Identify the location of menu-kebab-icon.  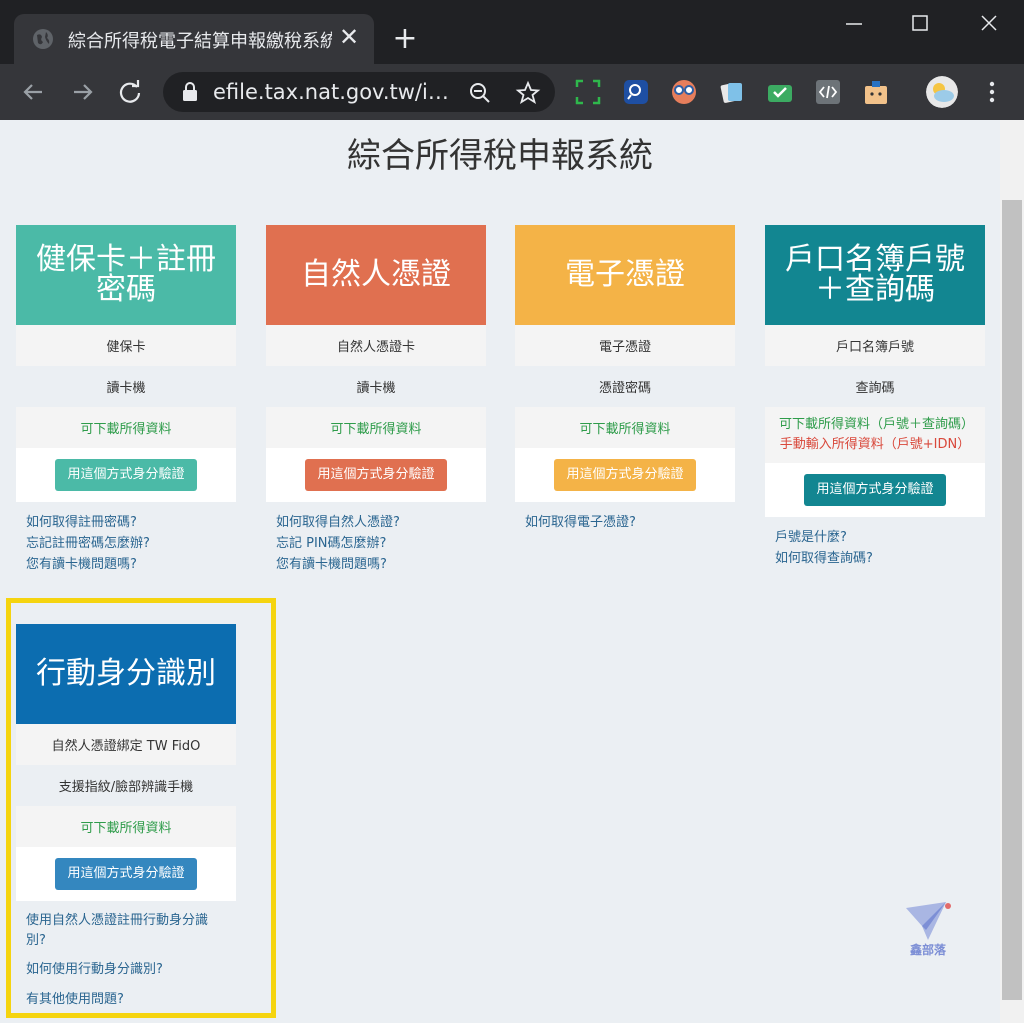
(992, 92).